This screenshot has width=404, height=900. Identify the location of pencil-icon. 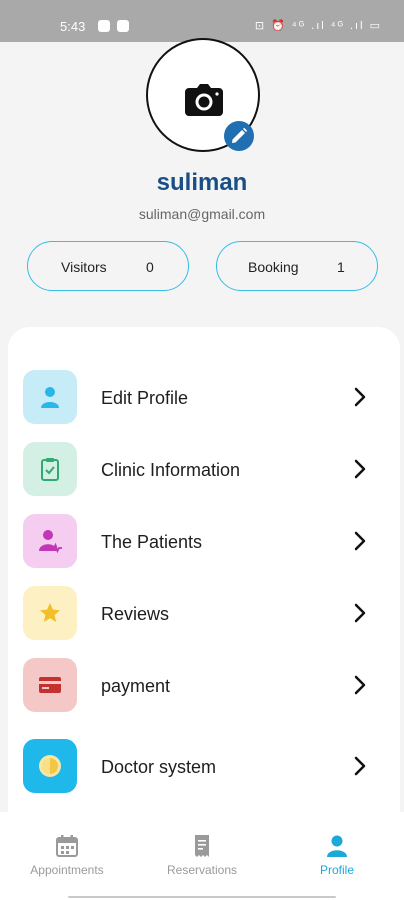
(239, 135).